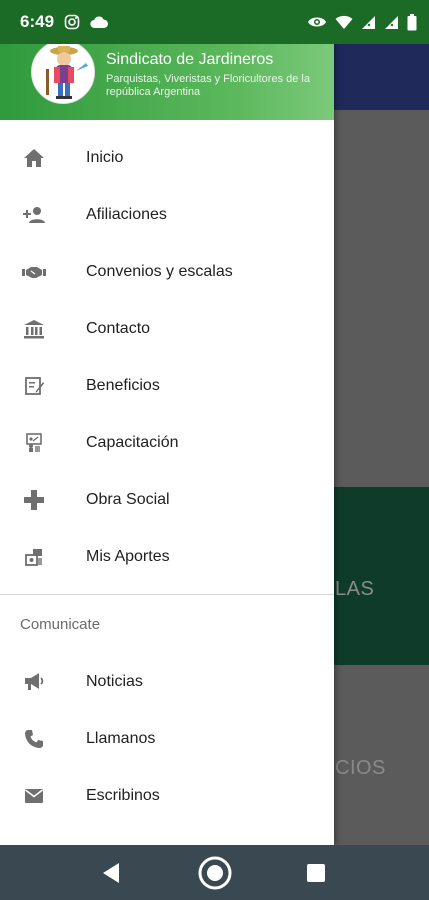 The height and width of the screenshot is (900, 429). I want to click on menu-item-label: Noticias, so click(114, 681).